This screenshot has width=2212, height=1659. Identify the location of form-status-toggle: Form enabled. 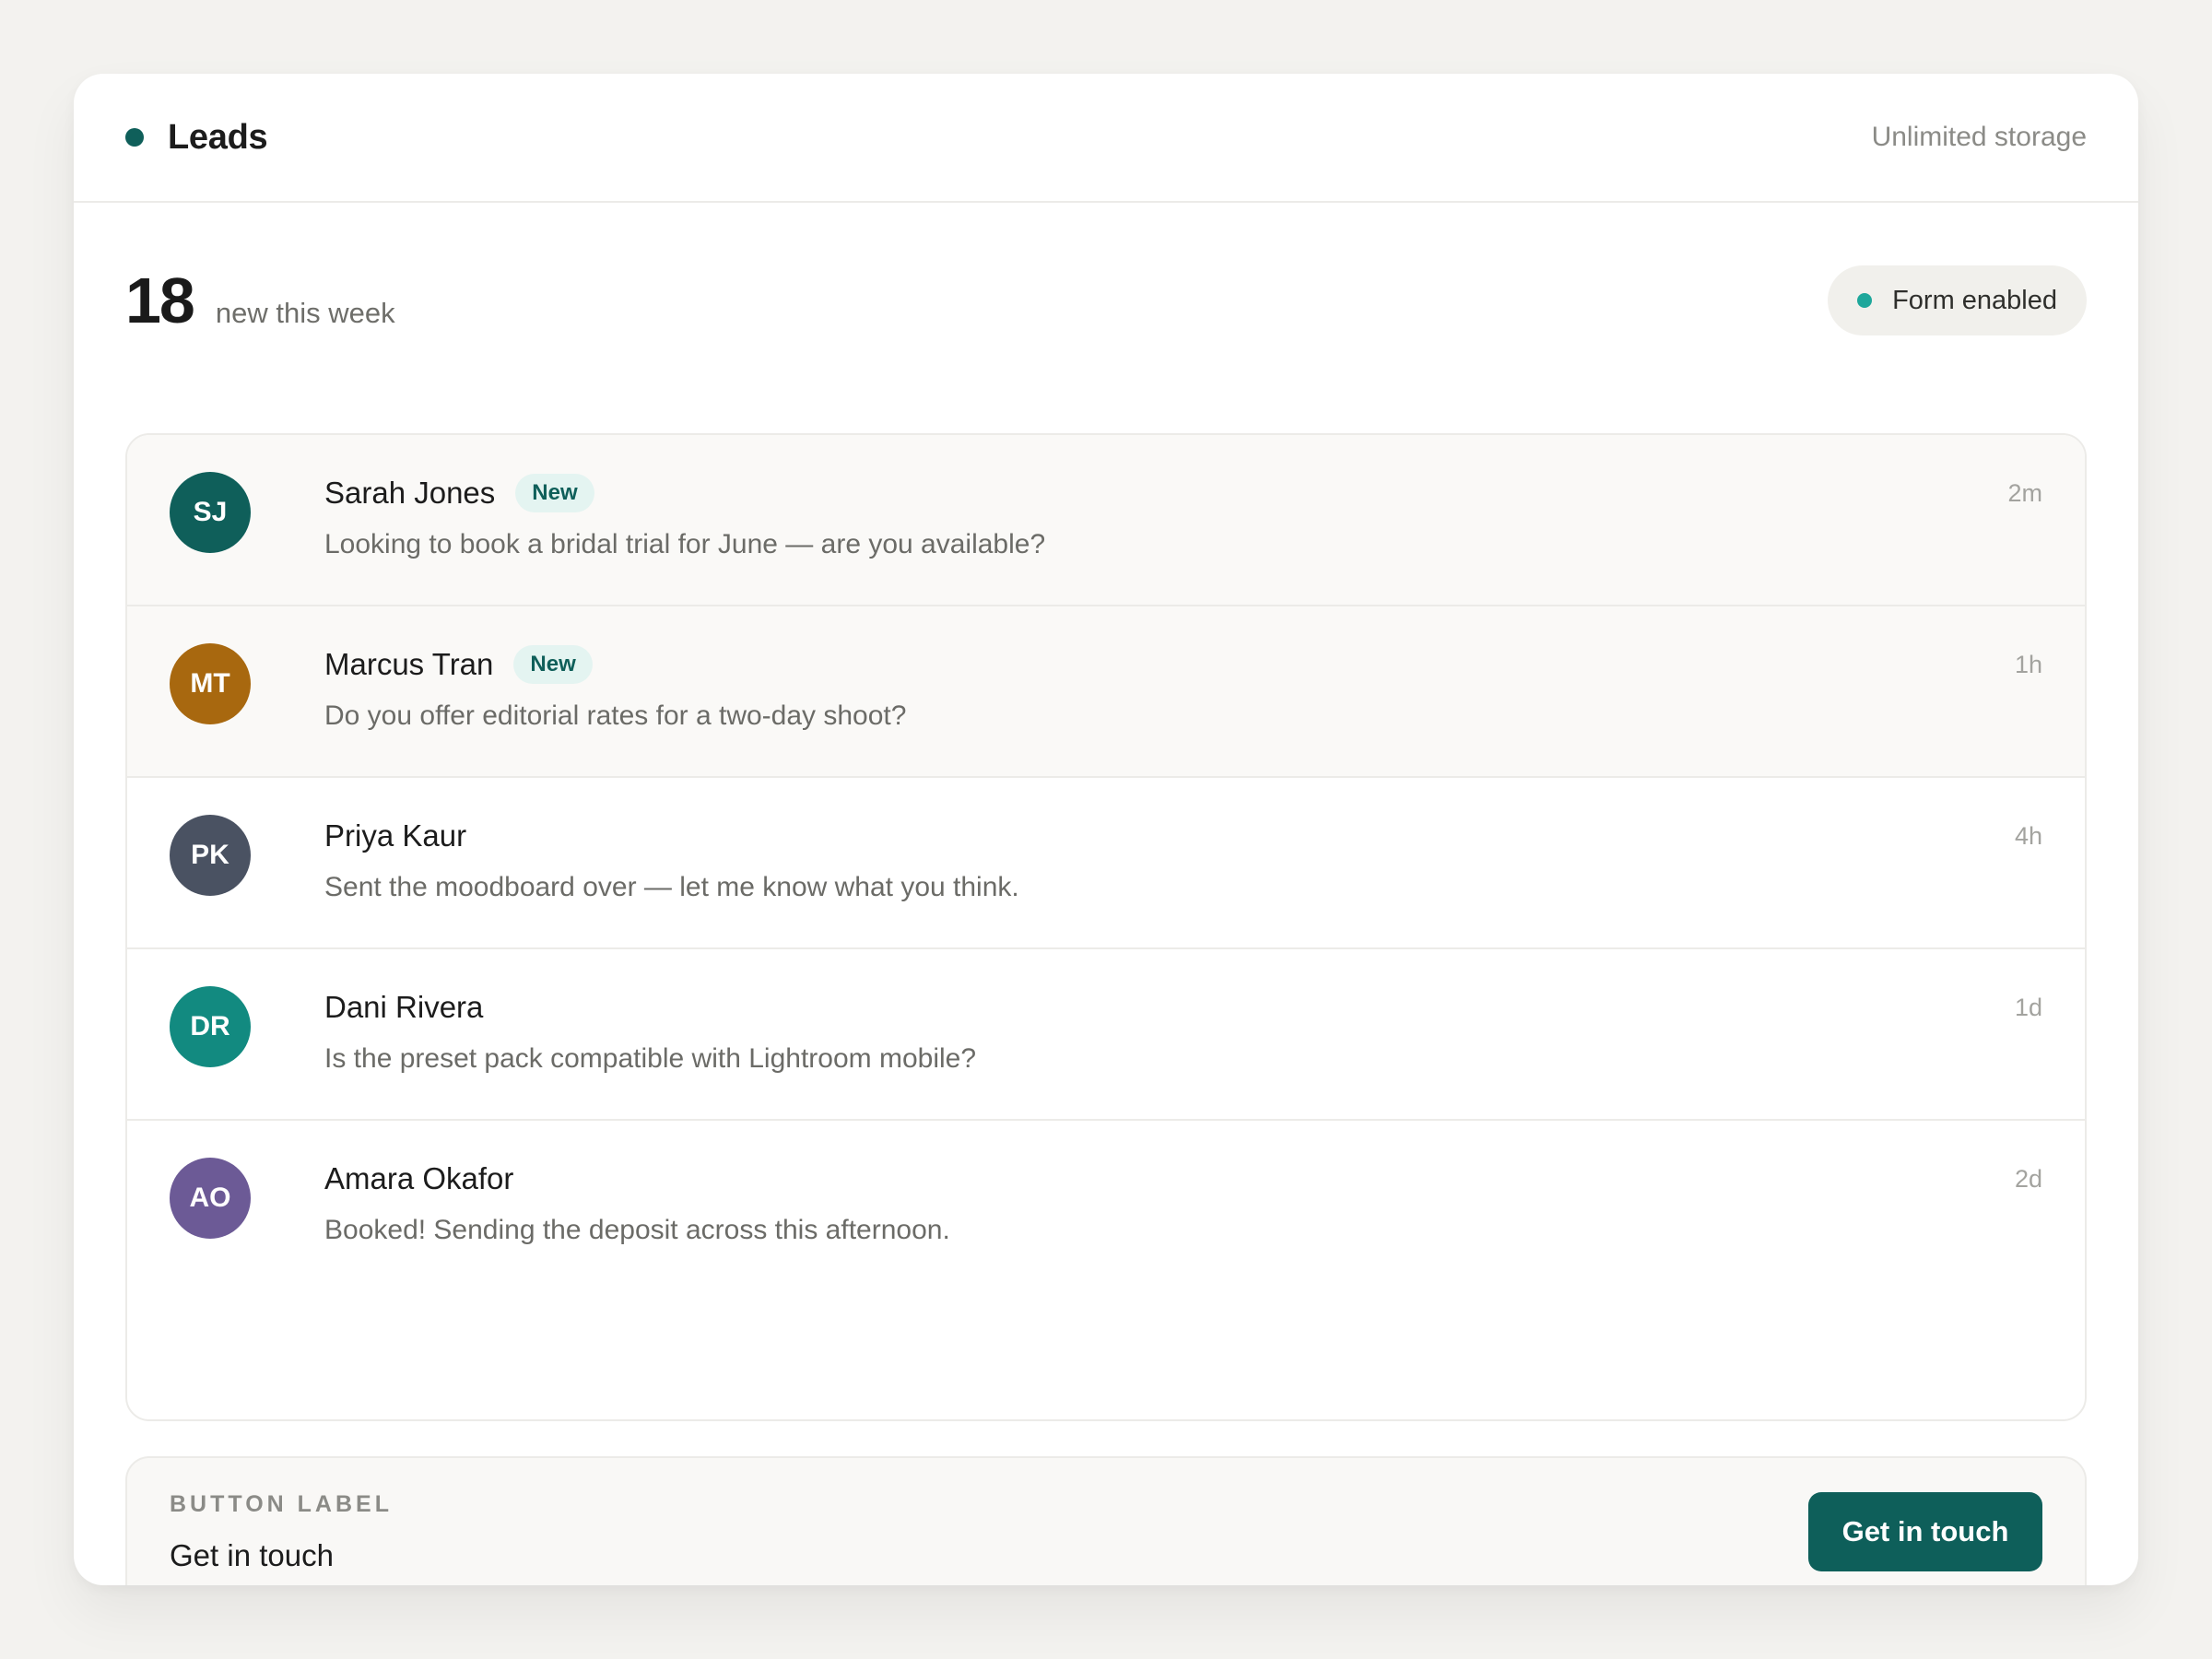
(1957, 300).